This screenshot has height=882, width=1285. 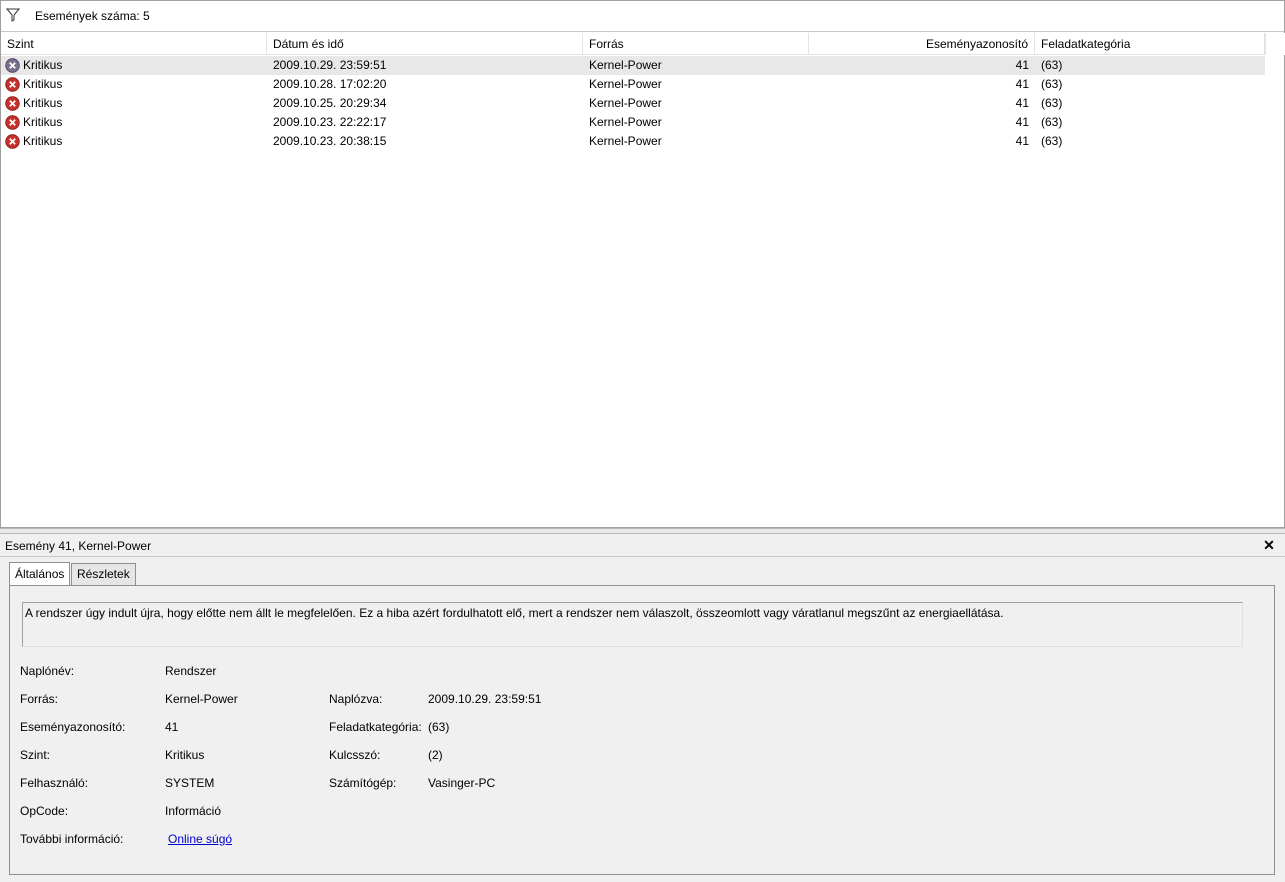 I want to click on close-icon: ✕, so click(x=1269, y=545).